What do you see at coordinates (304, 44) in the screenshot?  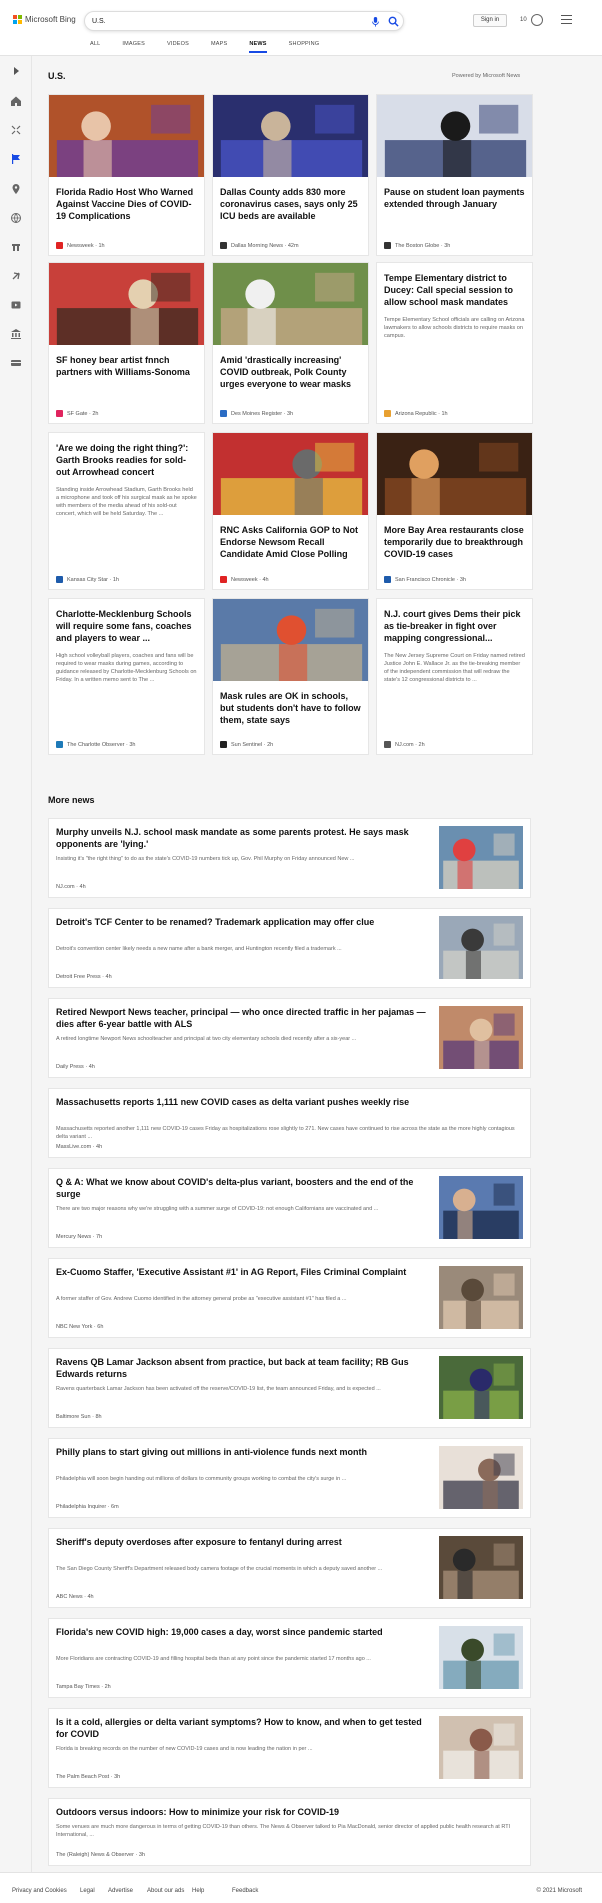 I see `nav-tab-shopping: SHOPPING` at bounding box center [304, 44].